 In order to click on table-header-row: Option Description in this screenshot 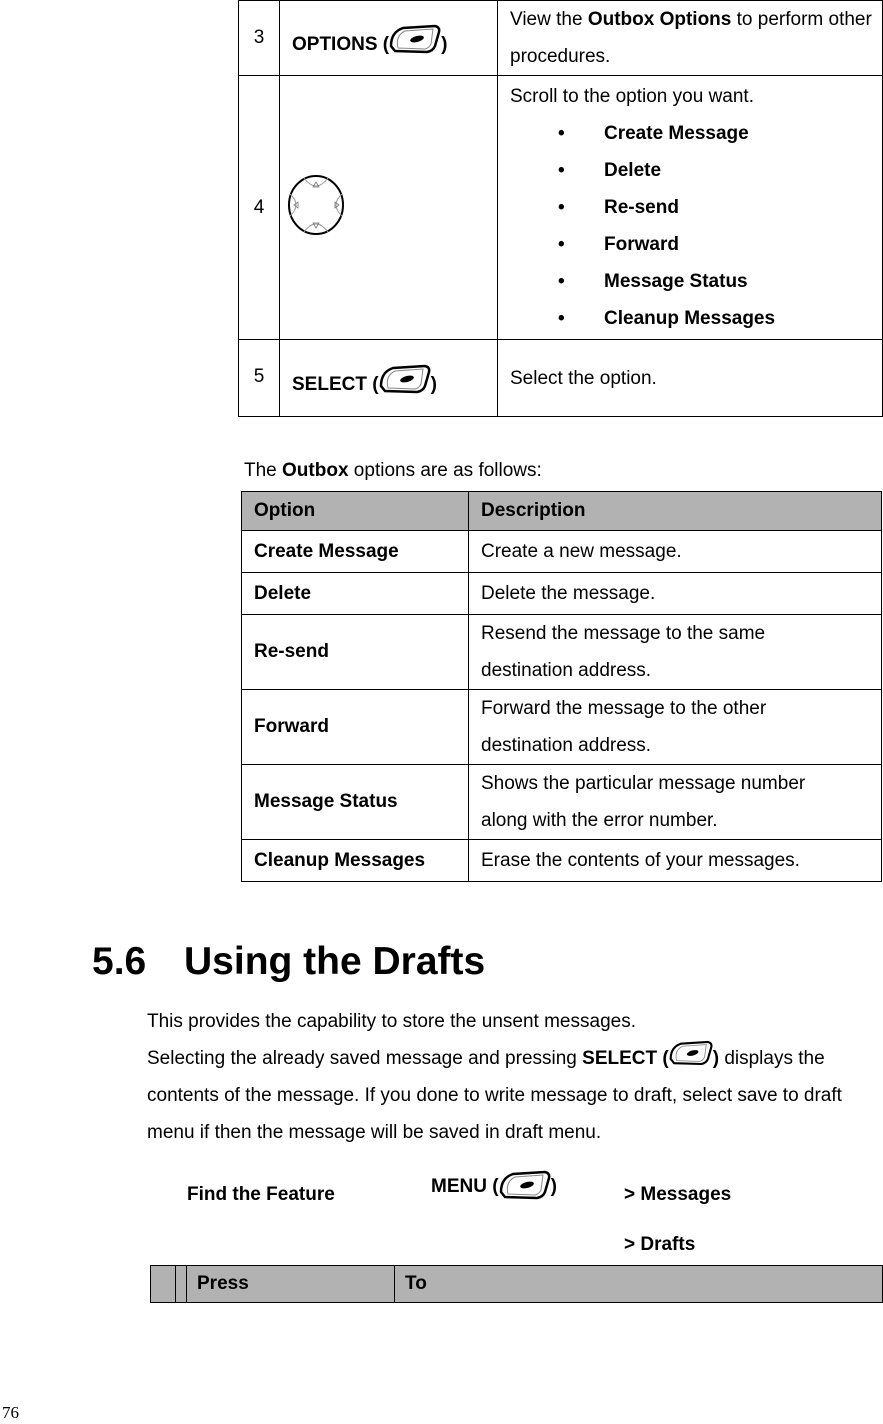, I will do `click(561, 511)`.